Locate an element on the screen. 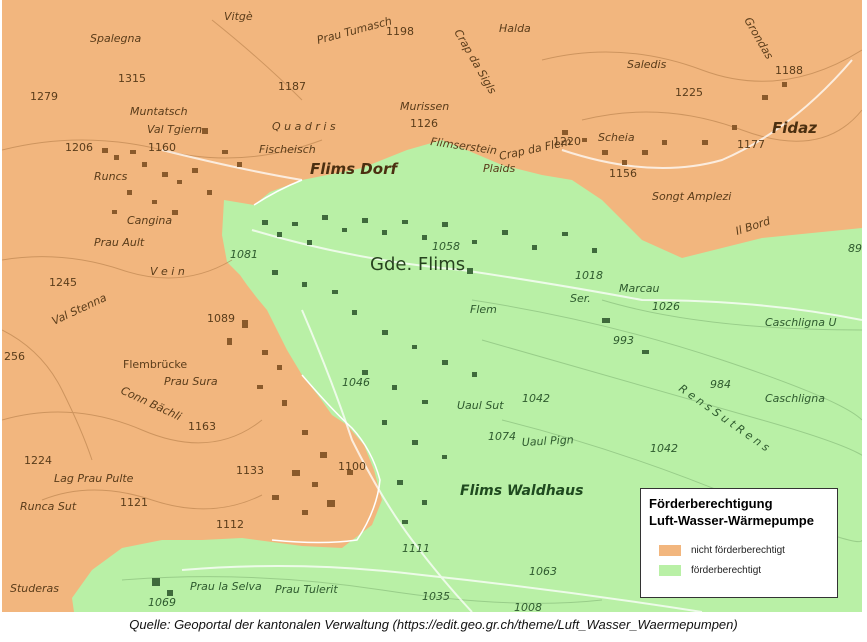 This screenshot has width=867, height=642. map-label: Songt Amplezi is located at coordinates (691, 196).